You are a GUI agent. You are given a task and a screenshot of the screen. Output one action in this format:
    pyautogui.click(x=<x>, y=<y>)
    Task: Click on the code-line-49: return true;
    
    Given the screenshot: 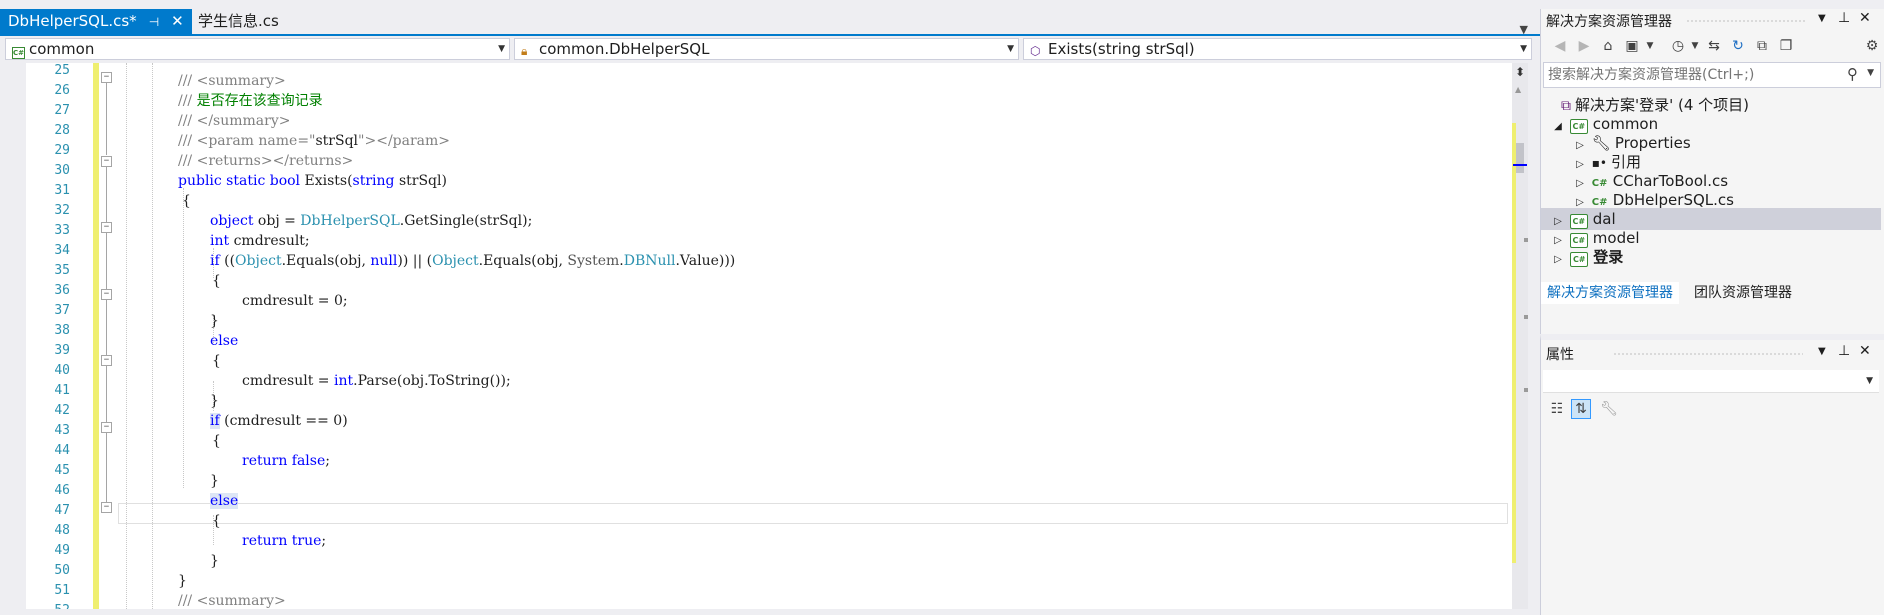 What is the action you would take?
    pyautogui.click(x=284, y=541)
    